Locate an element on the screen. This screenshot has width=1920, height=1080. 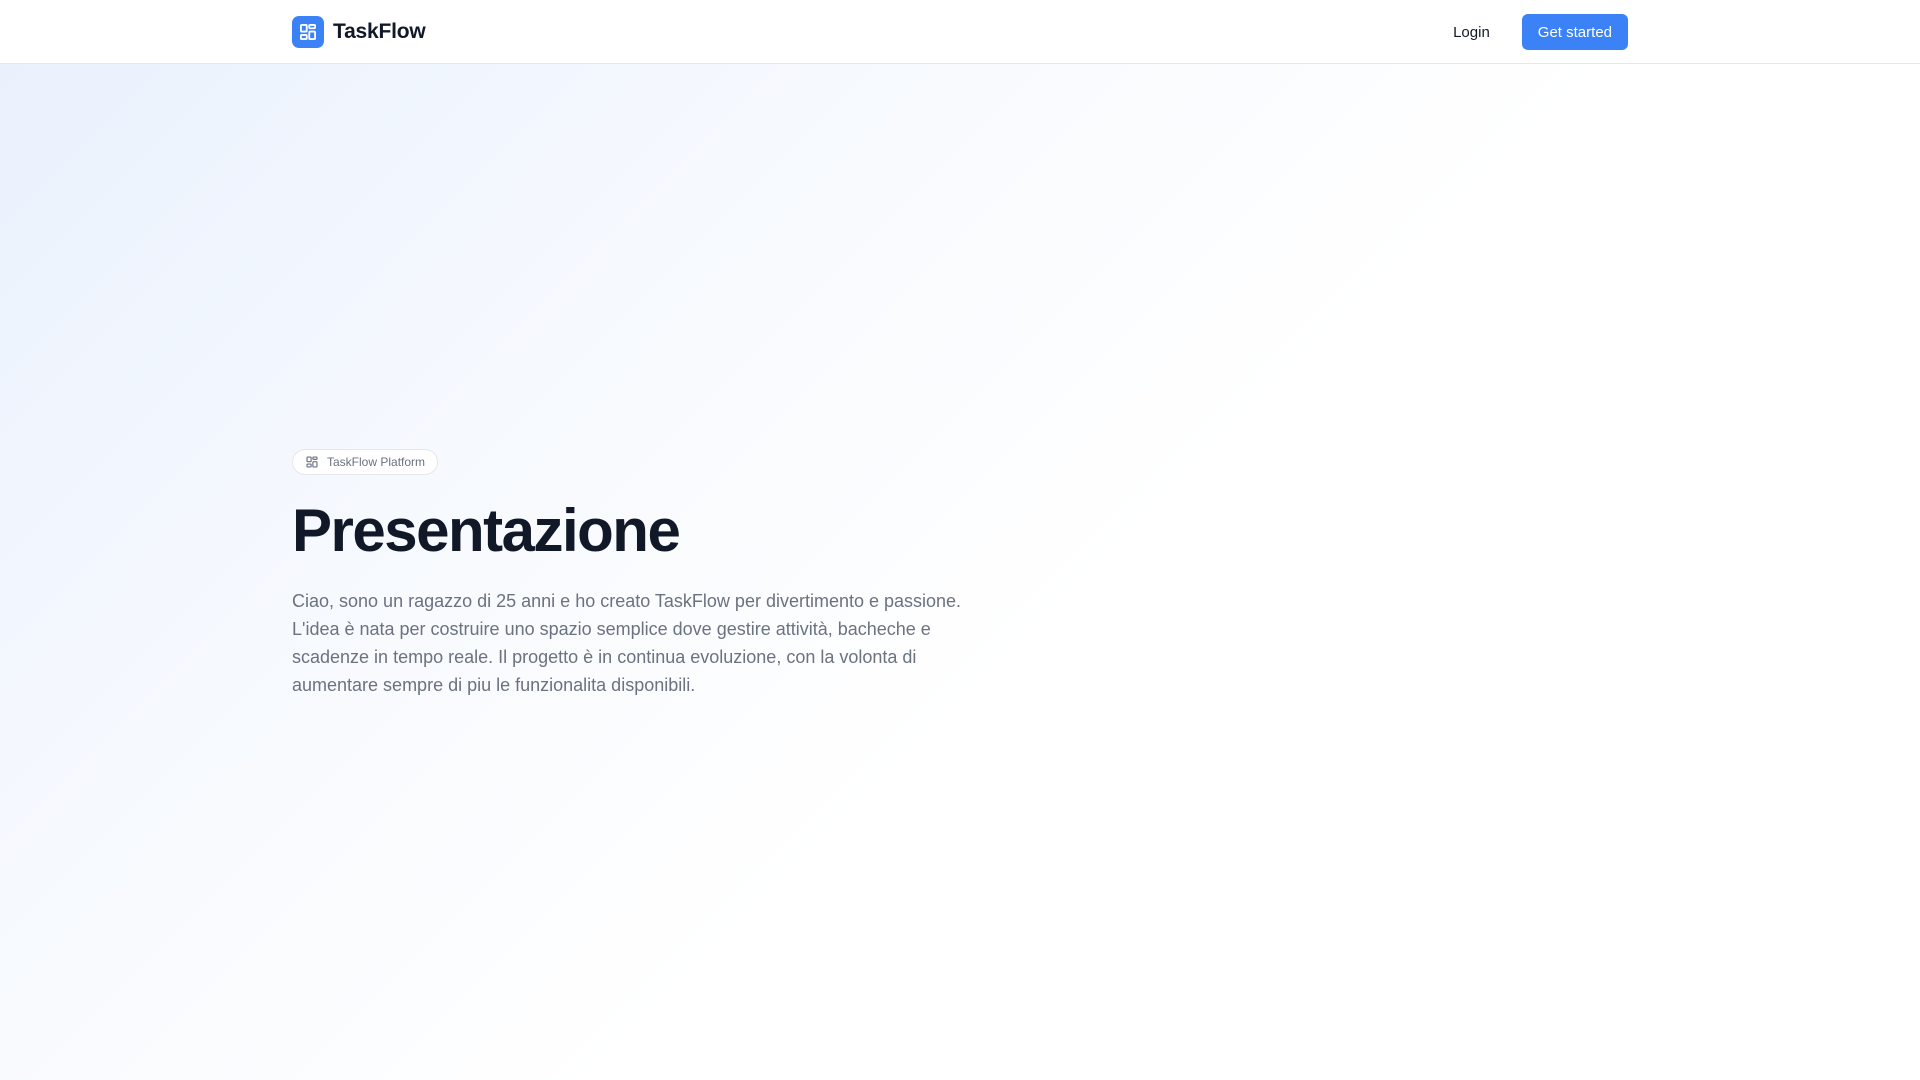
top-navbar: TaskFlow Login Get started is located at coordinates (960, 32).